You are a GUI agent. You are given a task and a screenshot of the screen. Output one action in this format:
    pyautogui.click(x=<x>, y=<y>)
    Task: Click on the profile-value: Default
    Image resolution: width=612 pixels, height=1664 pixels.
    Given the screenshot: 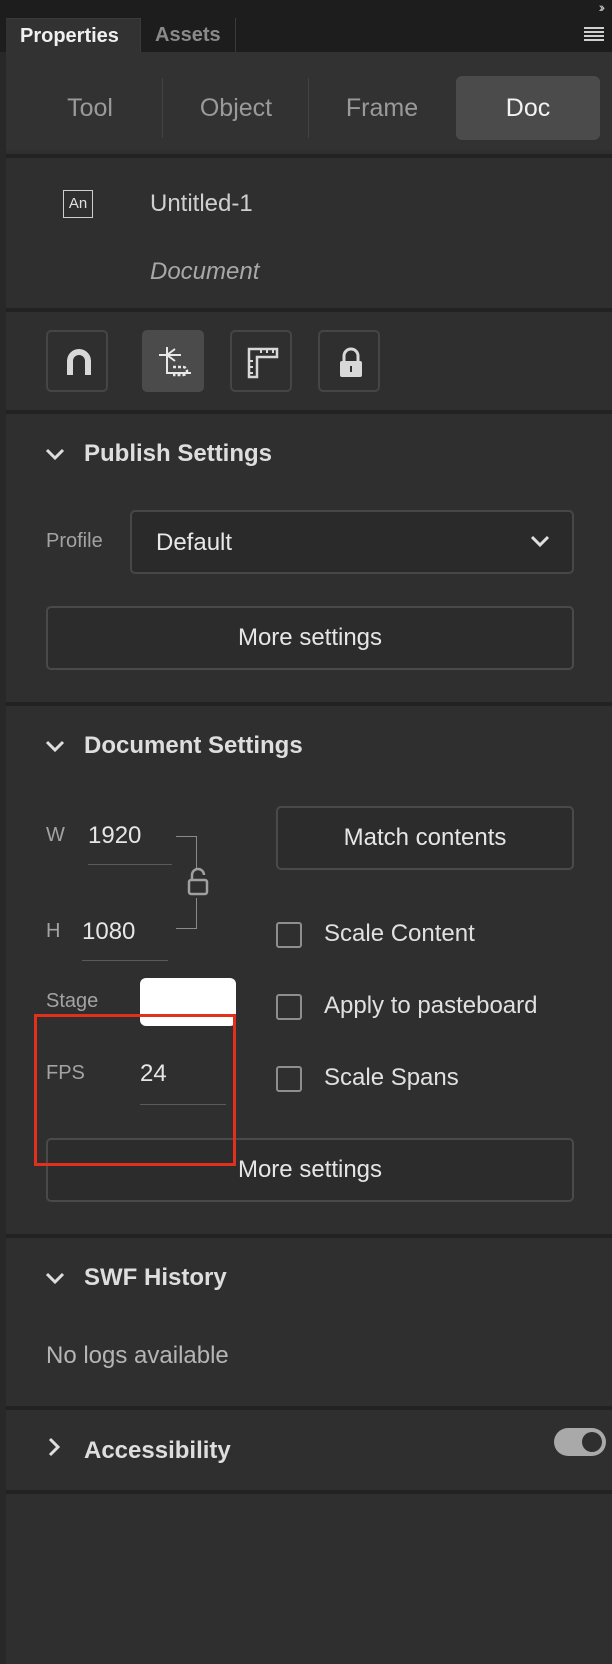 What is the action you would take?
    pyautogui.click(x=194, y=542)
    